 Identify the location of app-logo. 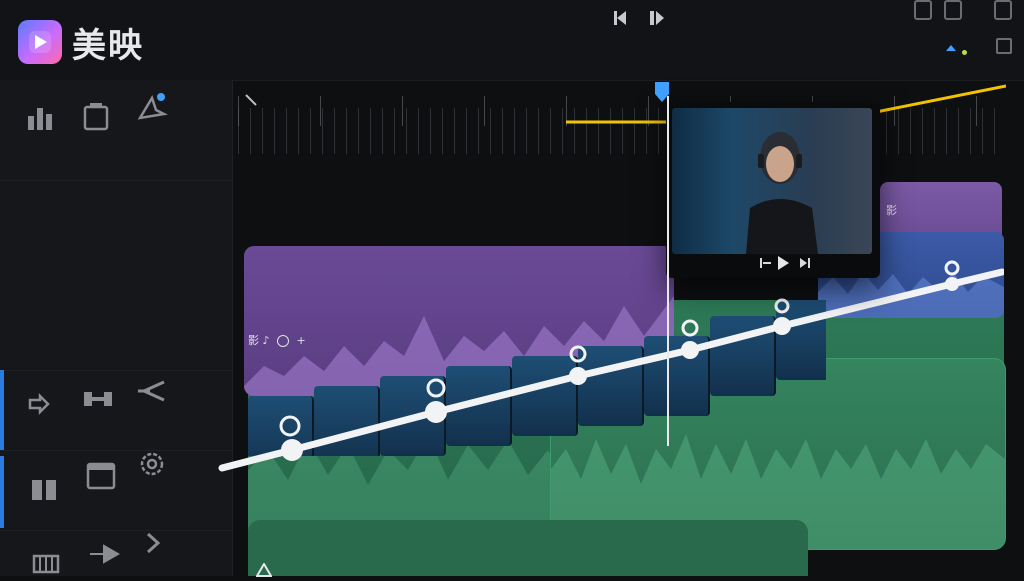
(40, 42).